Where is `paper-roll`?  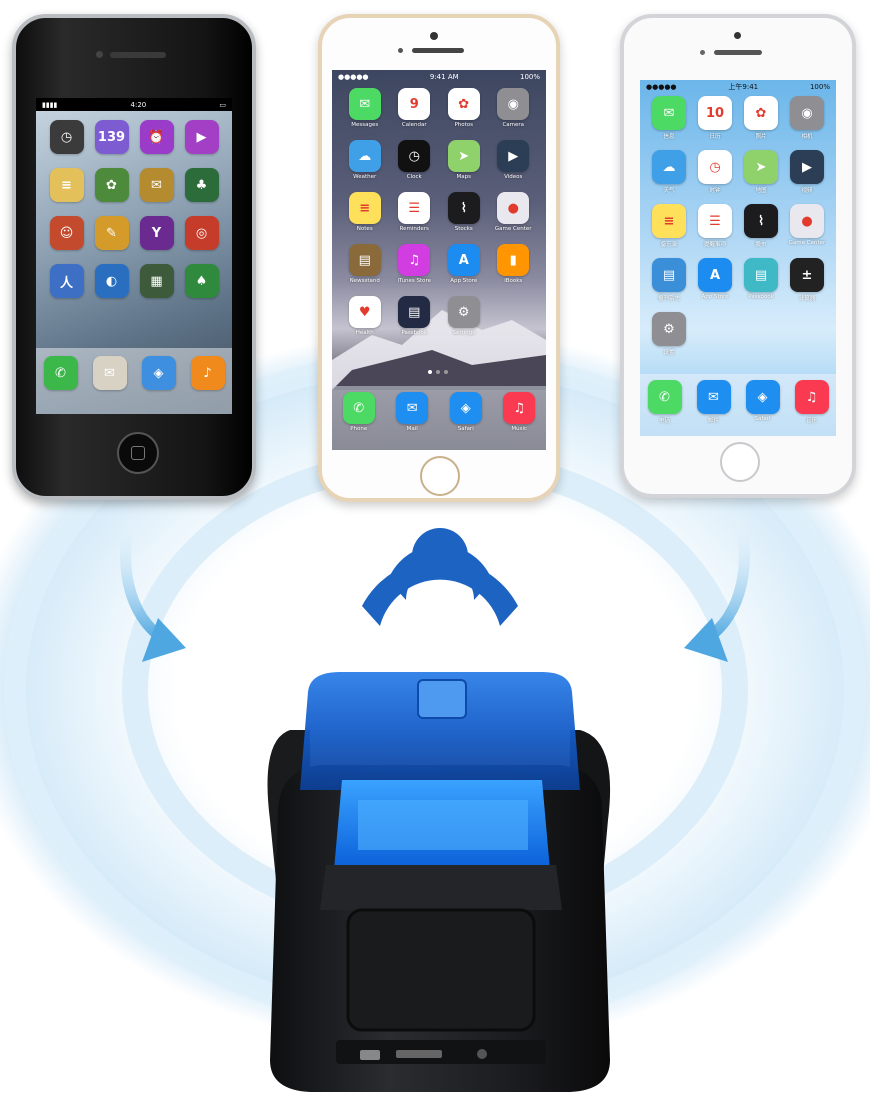
paper-roll is located at coordinates (443, 825).